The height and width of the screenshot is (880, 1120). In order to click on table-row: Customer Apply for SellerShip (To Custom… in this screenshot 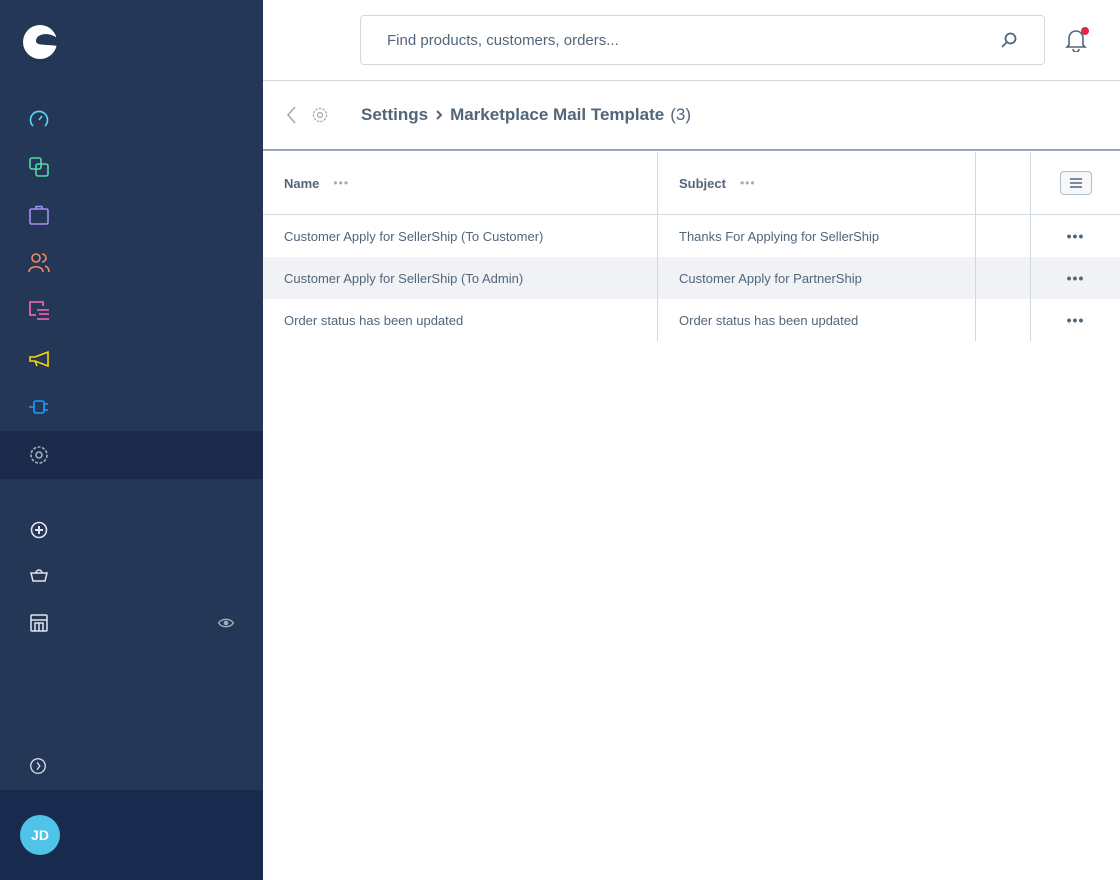, I will do `click(691, 236)`.